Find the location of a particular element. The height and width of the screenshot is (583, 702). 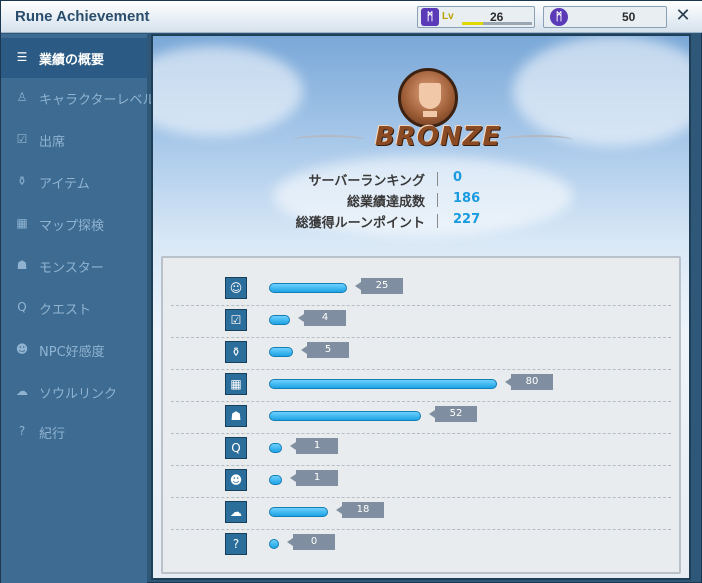

sidebar-item-journey: ? 紀行 is located at coordinates (74, 432).